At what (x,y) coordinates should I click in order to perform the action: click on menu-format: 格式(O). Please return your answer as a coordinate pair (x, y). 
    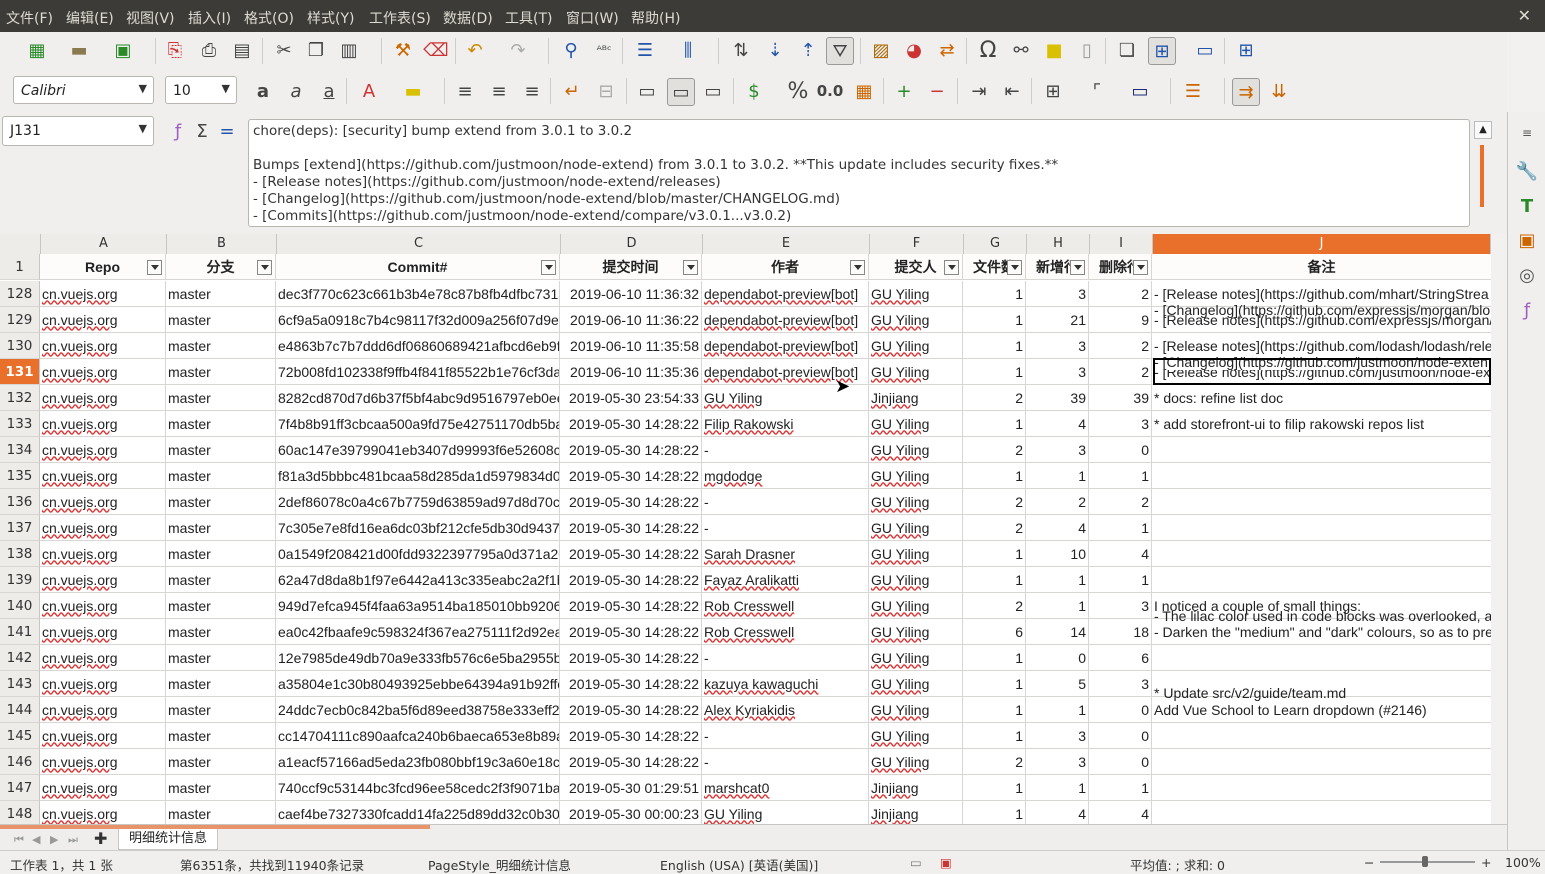
    Looking at the image, I should click on (269, 18).